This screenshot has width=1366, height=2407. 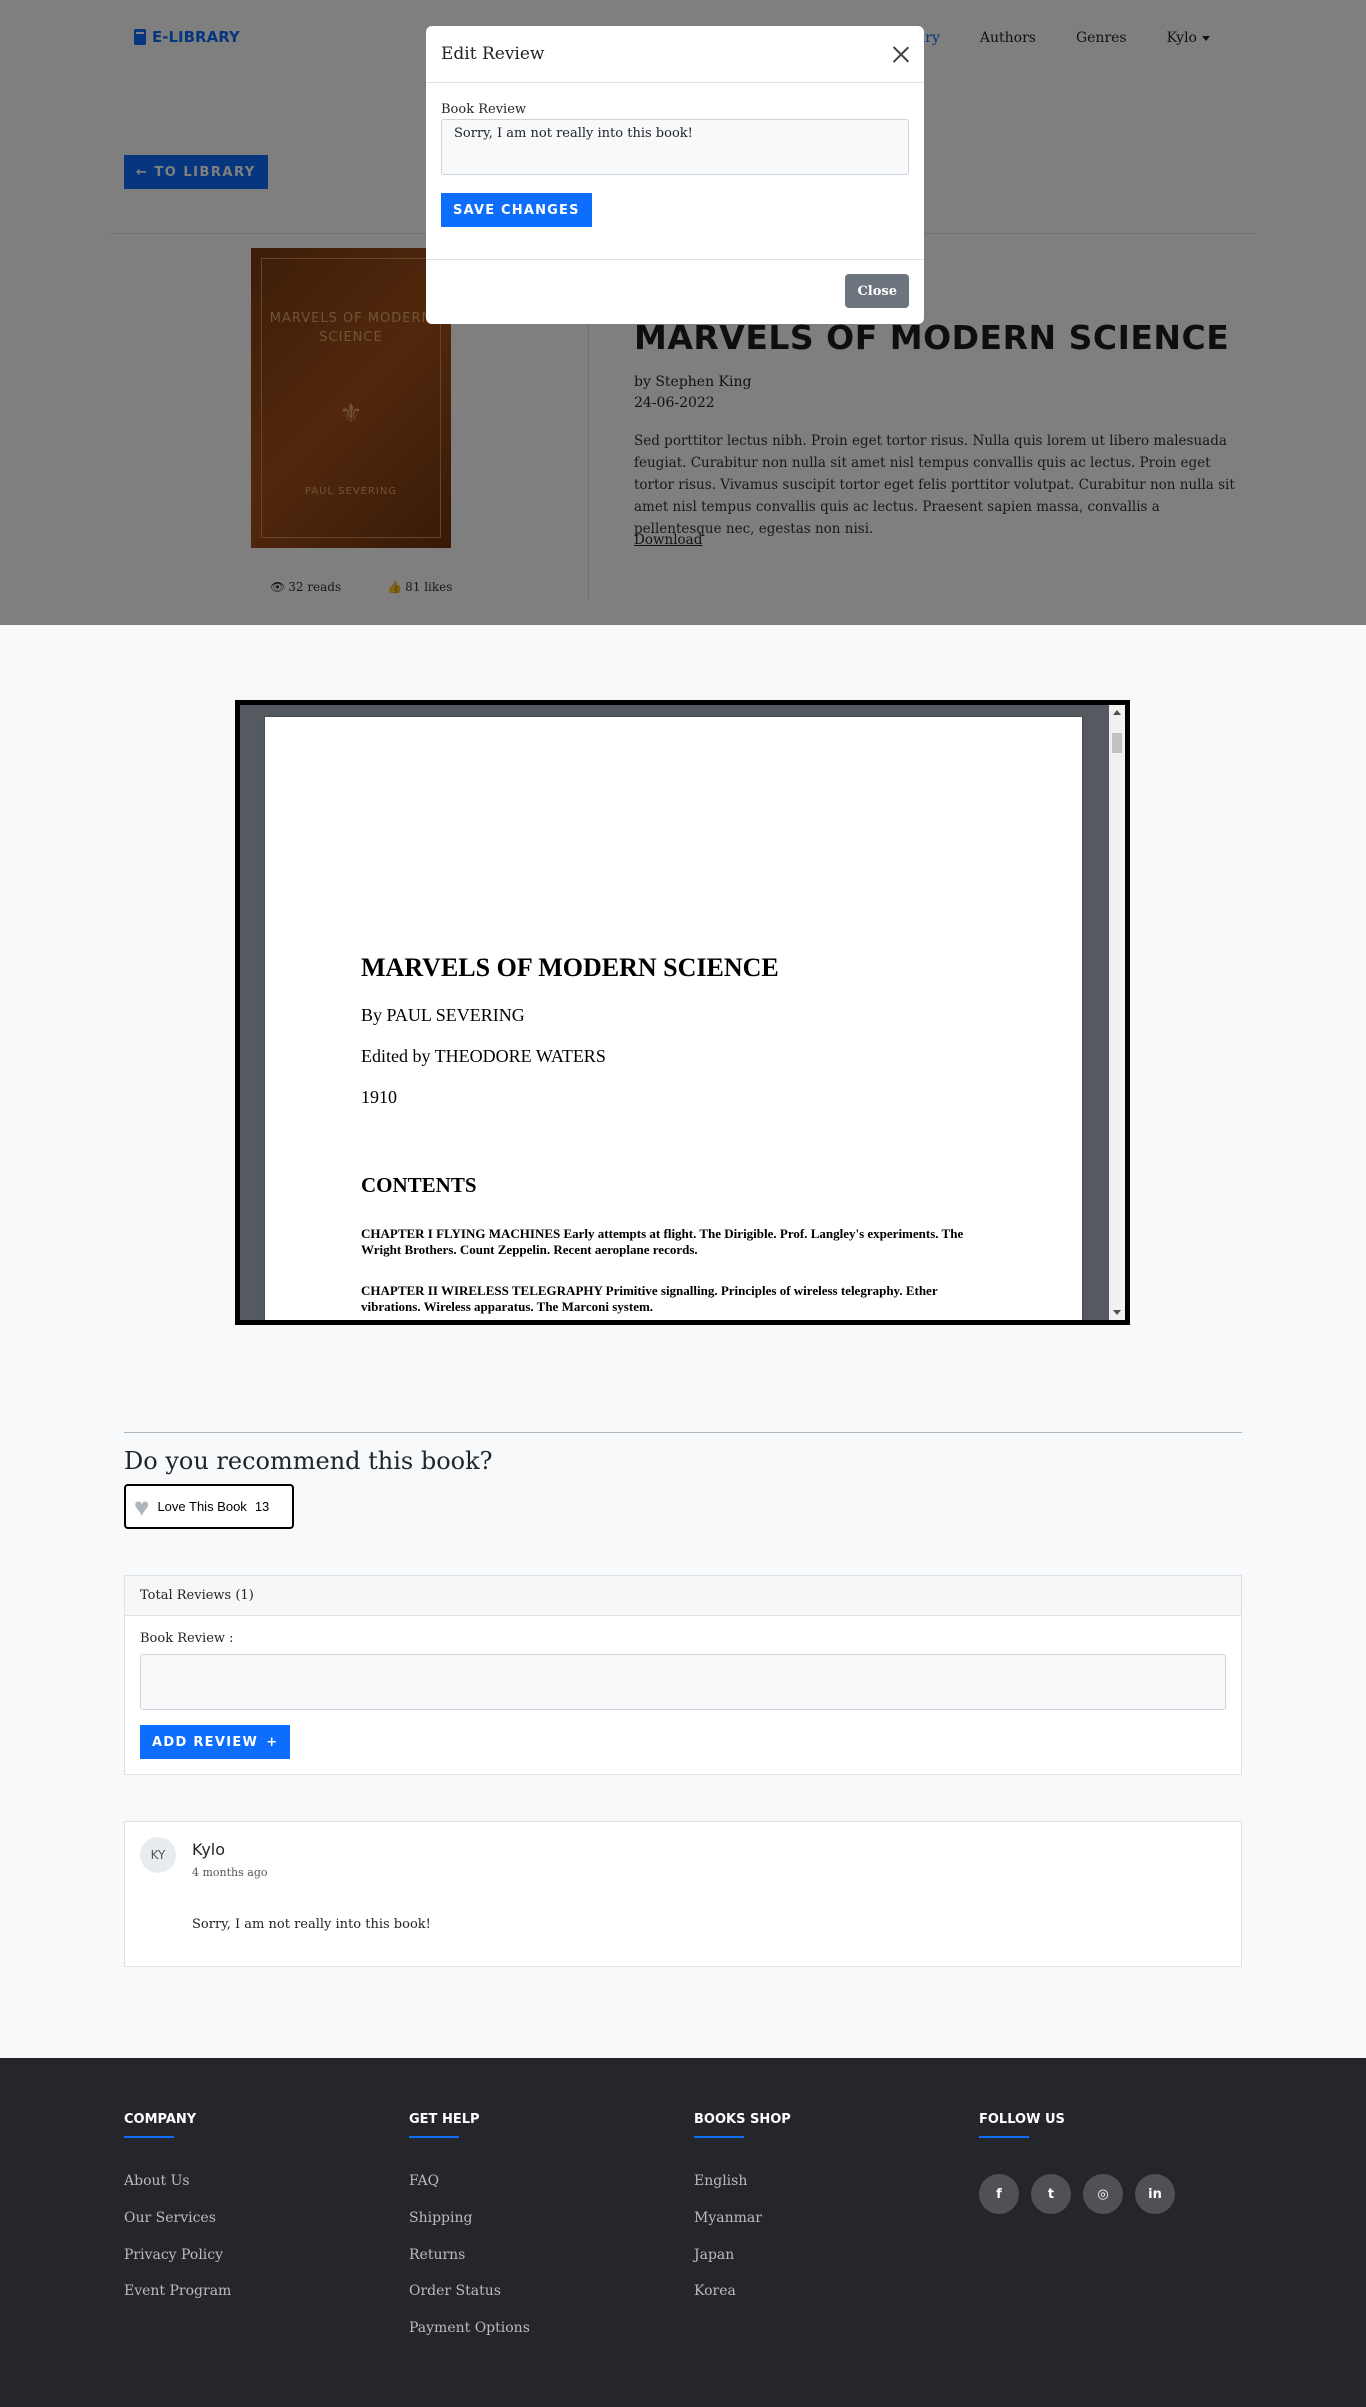 I want to click on footer-link: Order Status, so click(x=455, y=2291).